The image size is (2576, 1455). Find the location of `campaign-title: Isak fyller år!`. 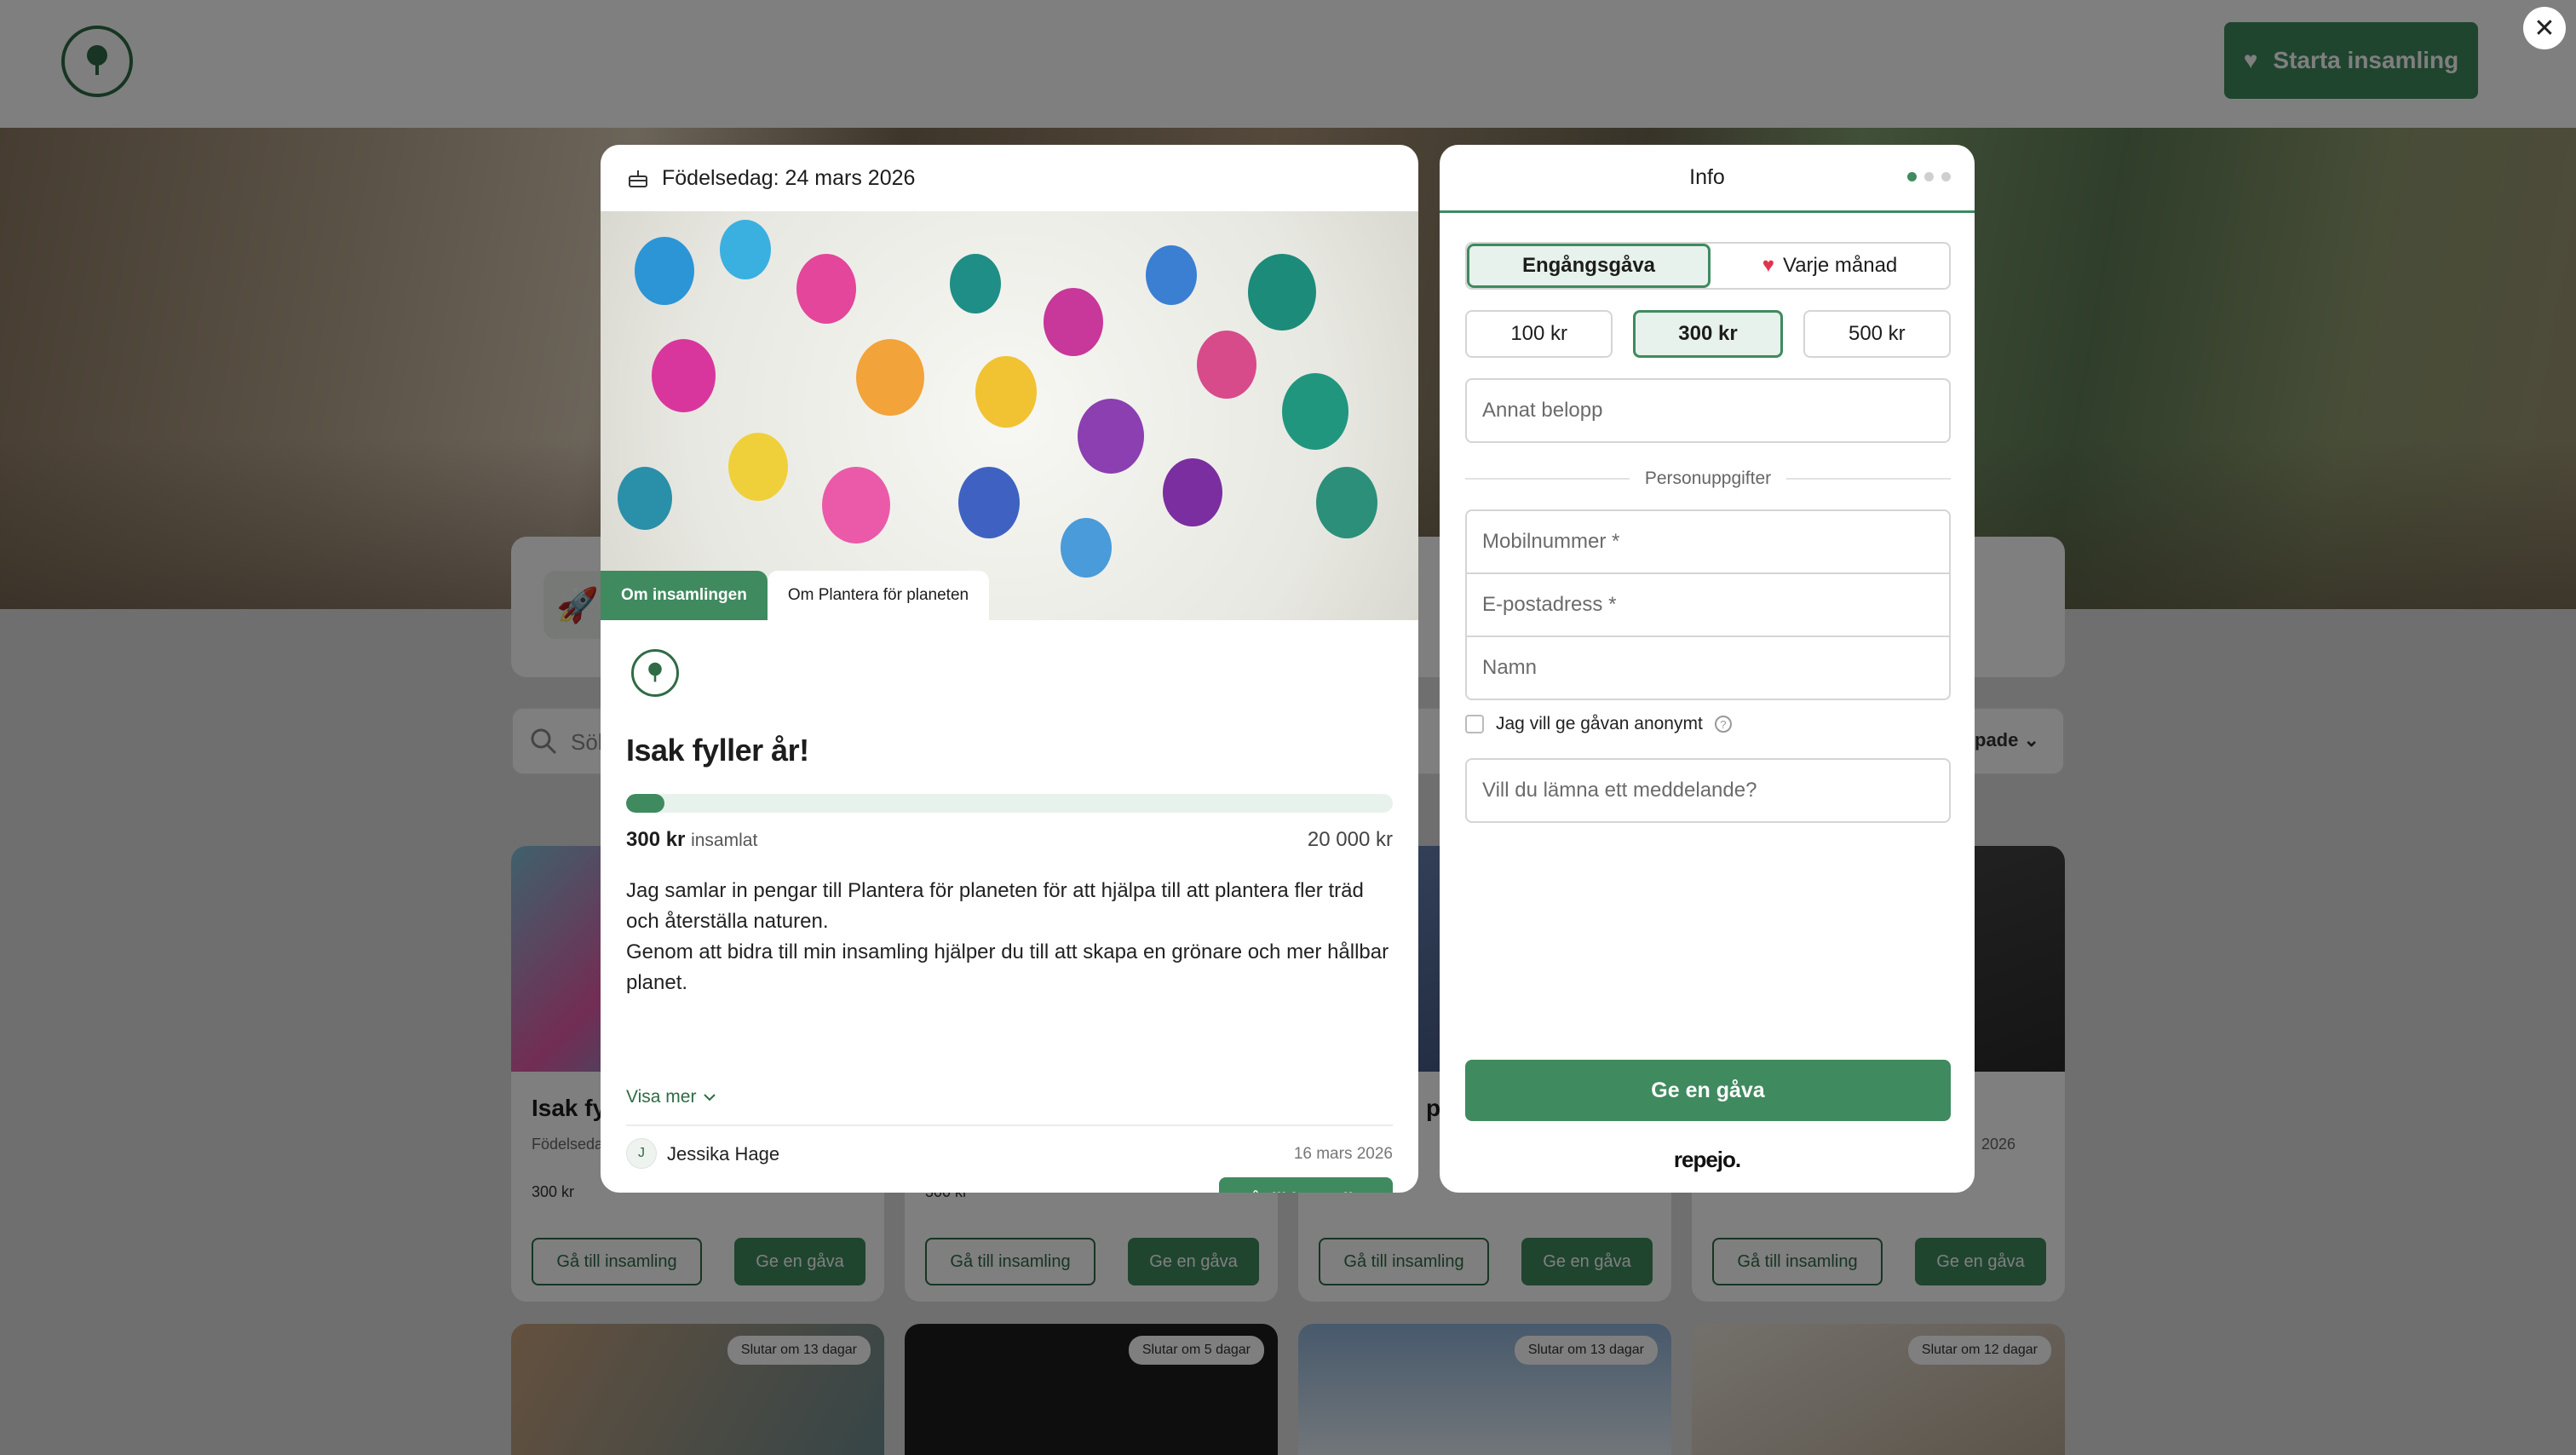

campaign-title: Isak fyller år! is located at coordinates (718, 750).